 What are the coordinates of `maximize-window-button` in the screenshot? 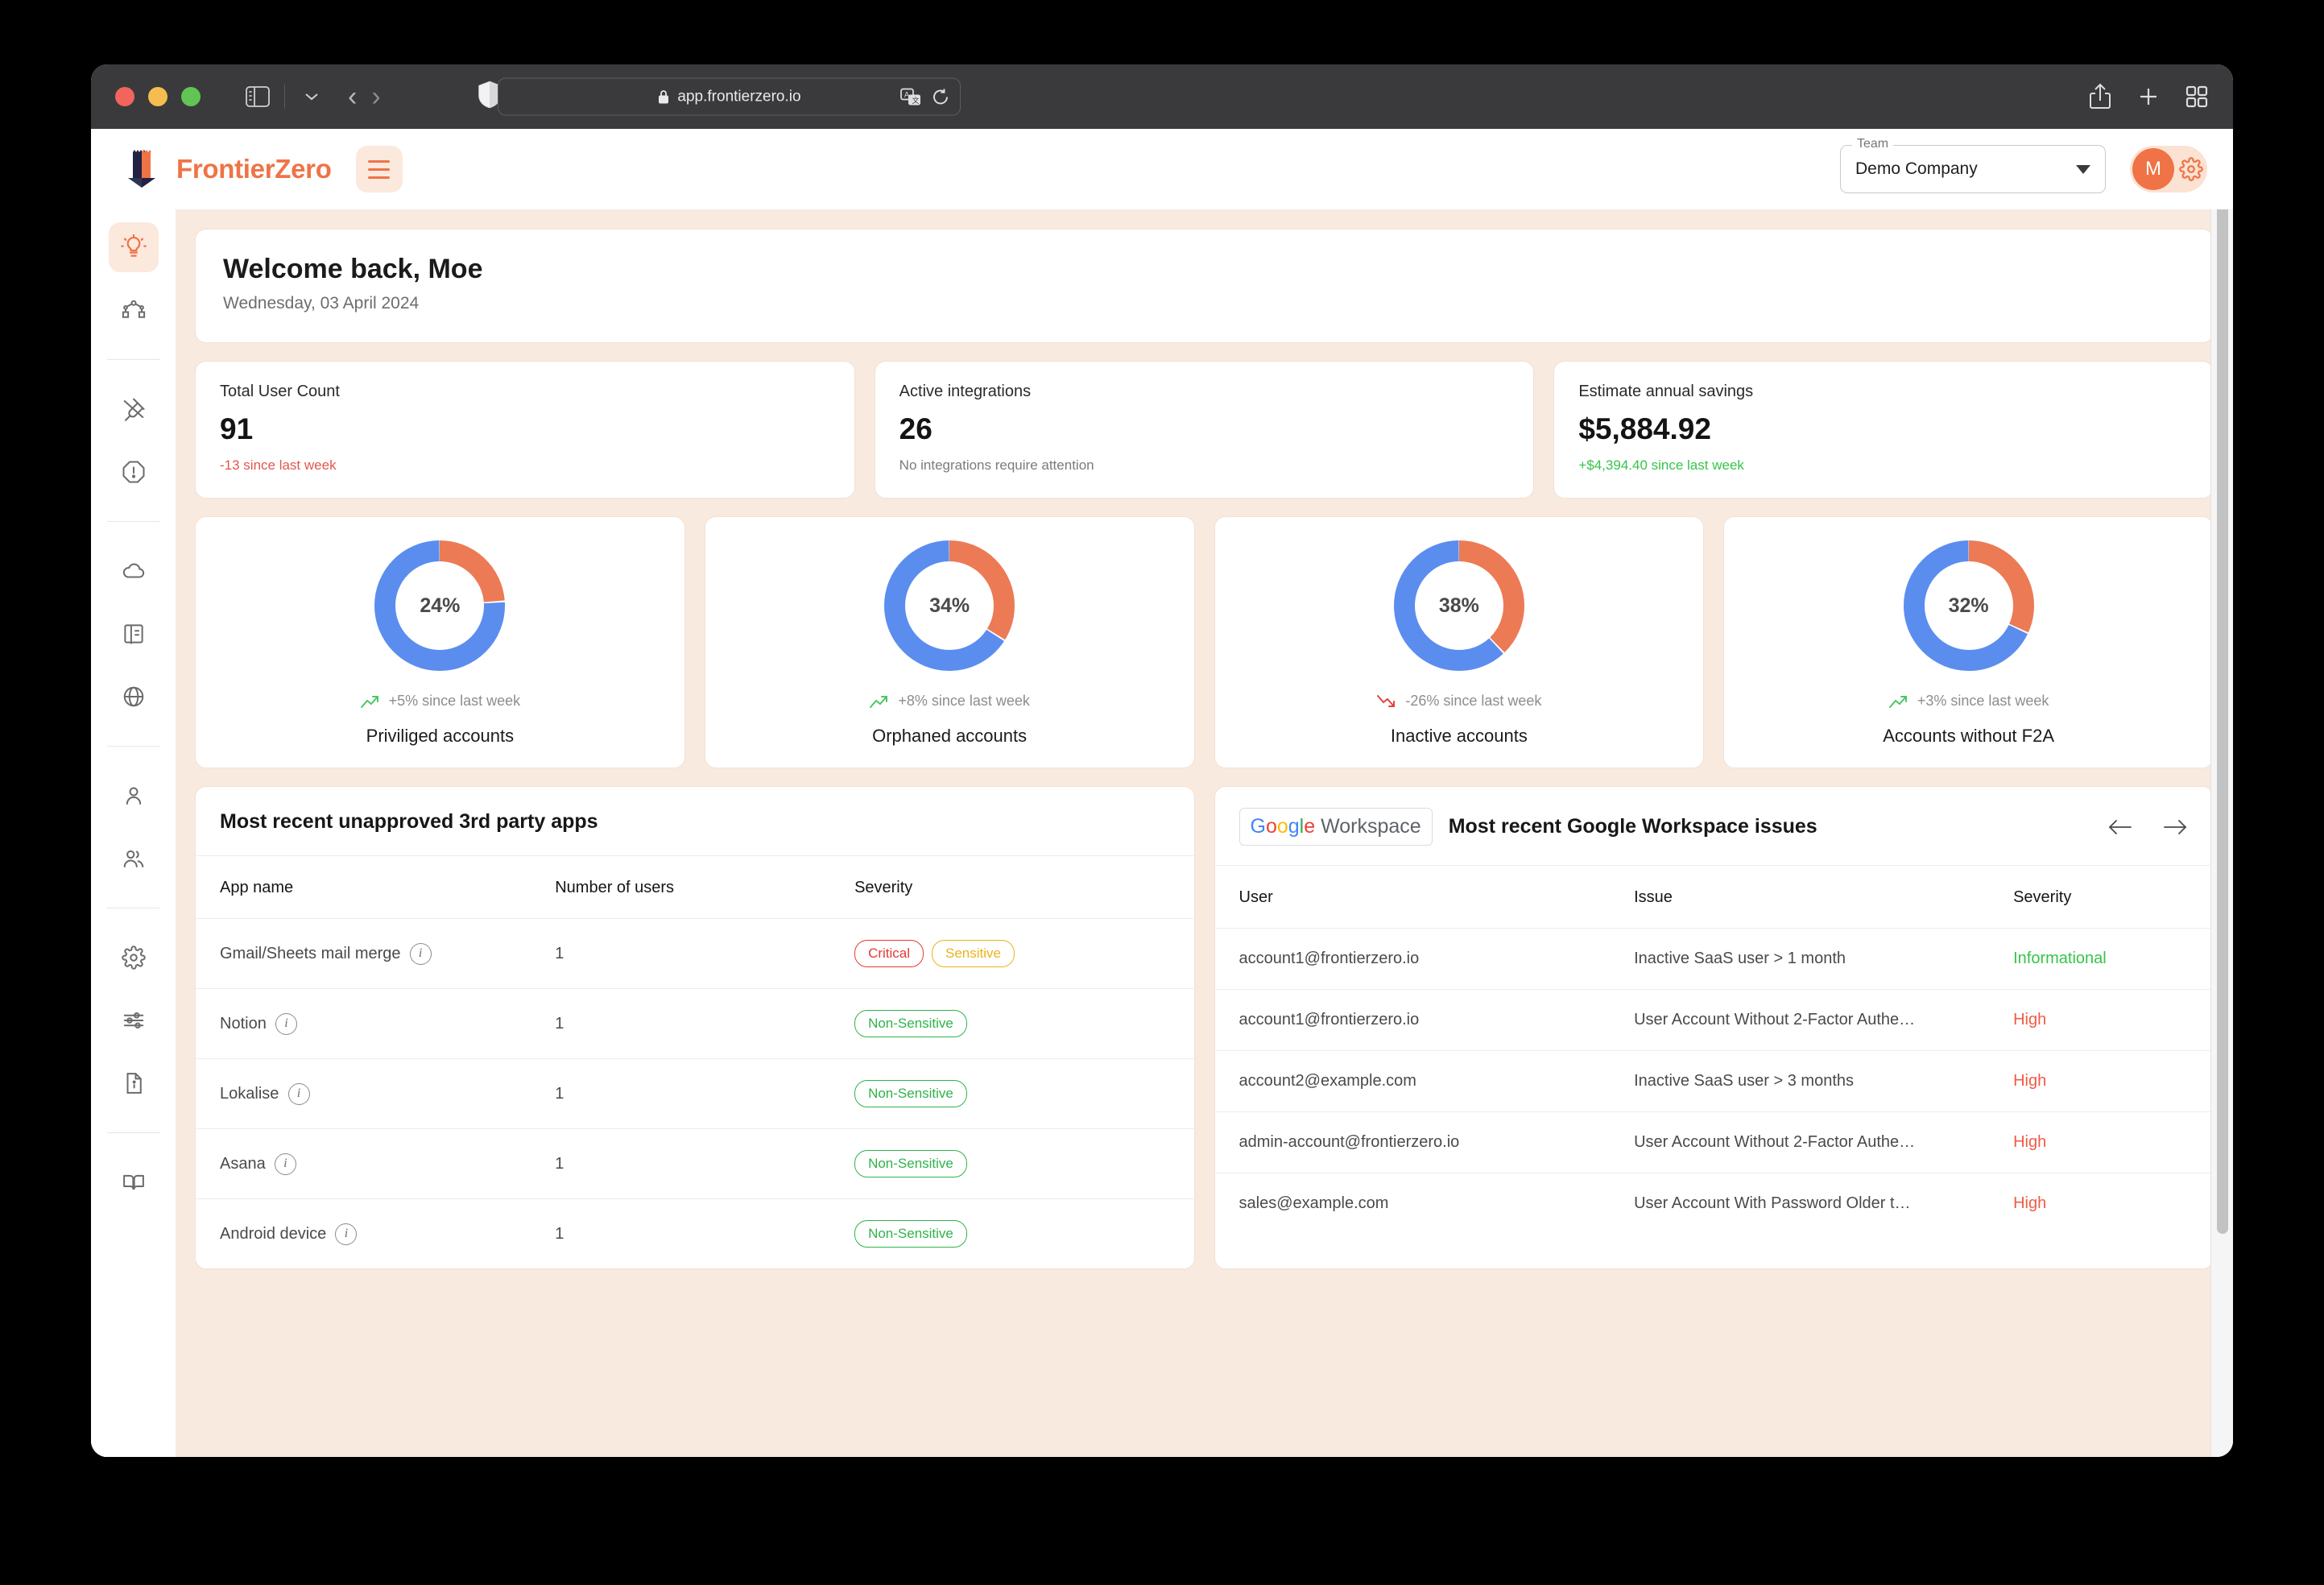 It's located at (191, 96).